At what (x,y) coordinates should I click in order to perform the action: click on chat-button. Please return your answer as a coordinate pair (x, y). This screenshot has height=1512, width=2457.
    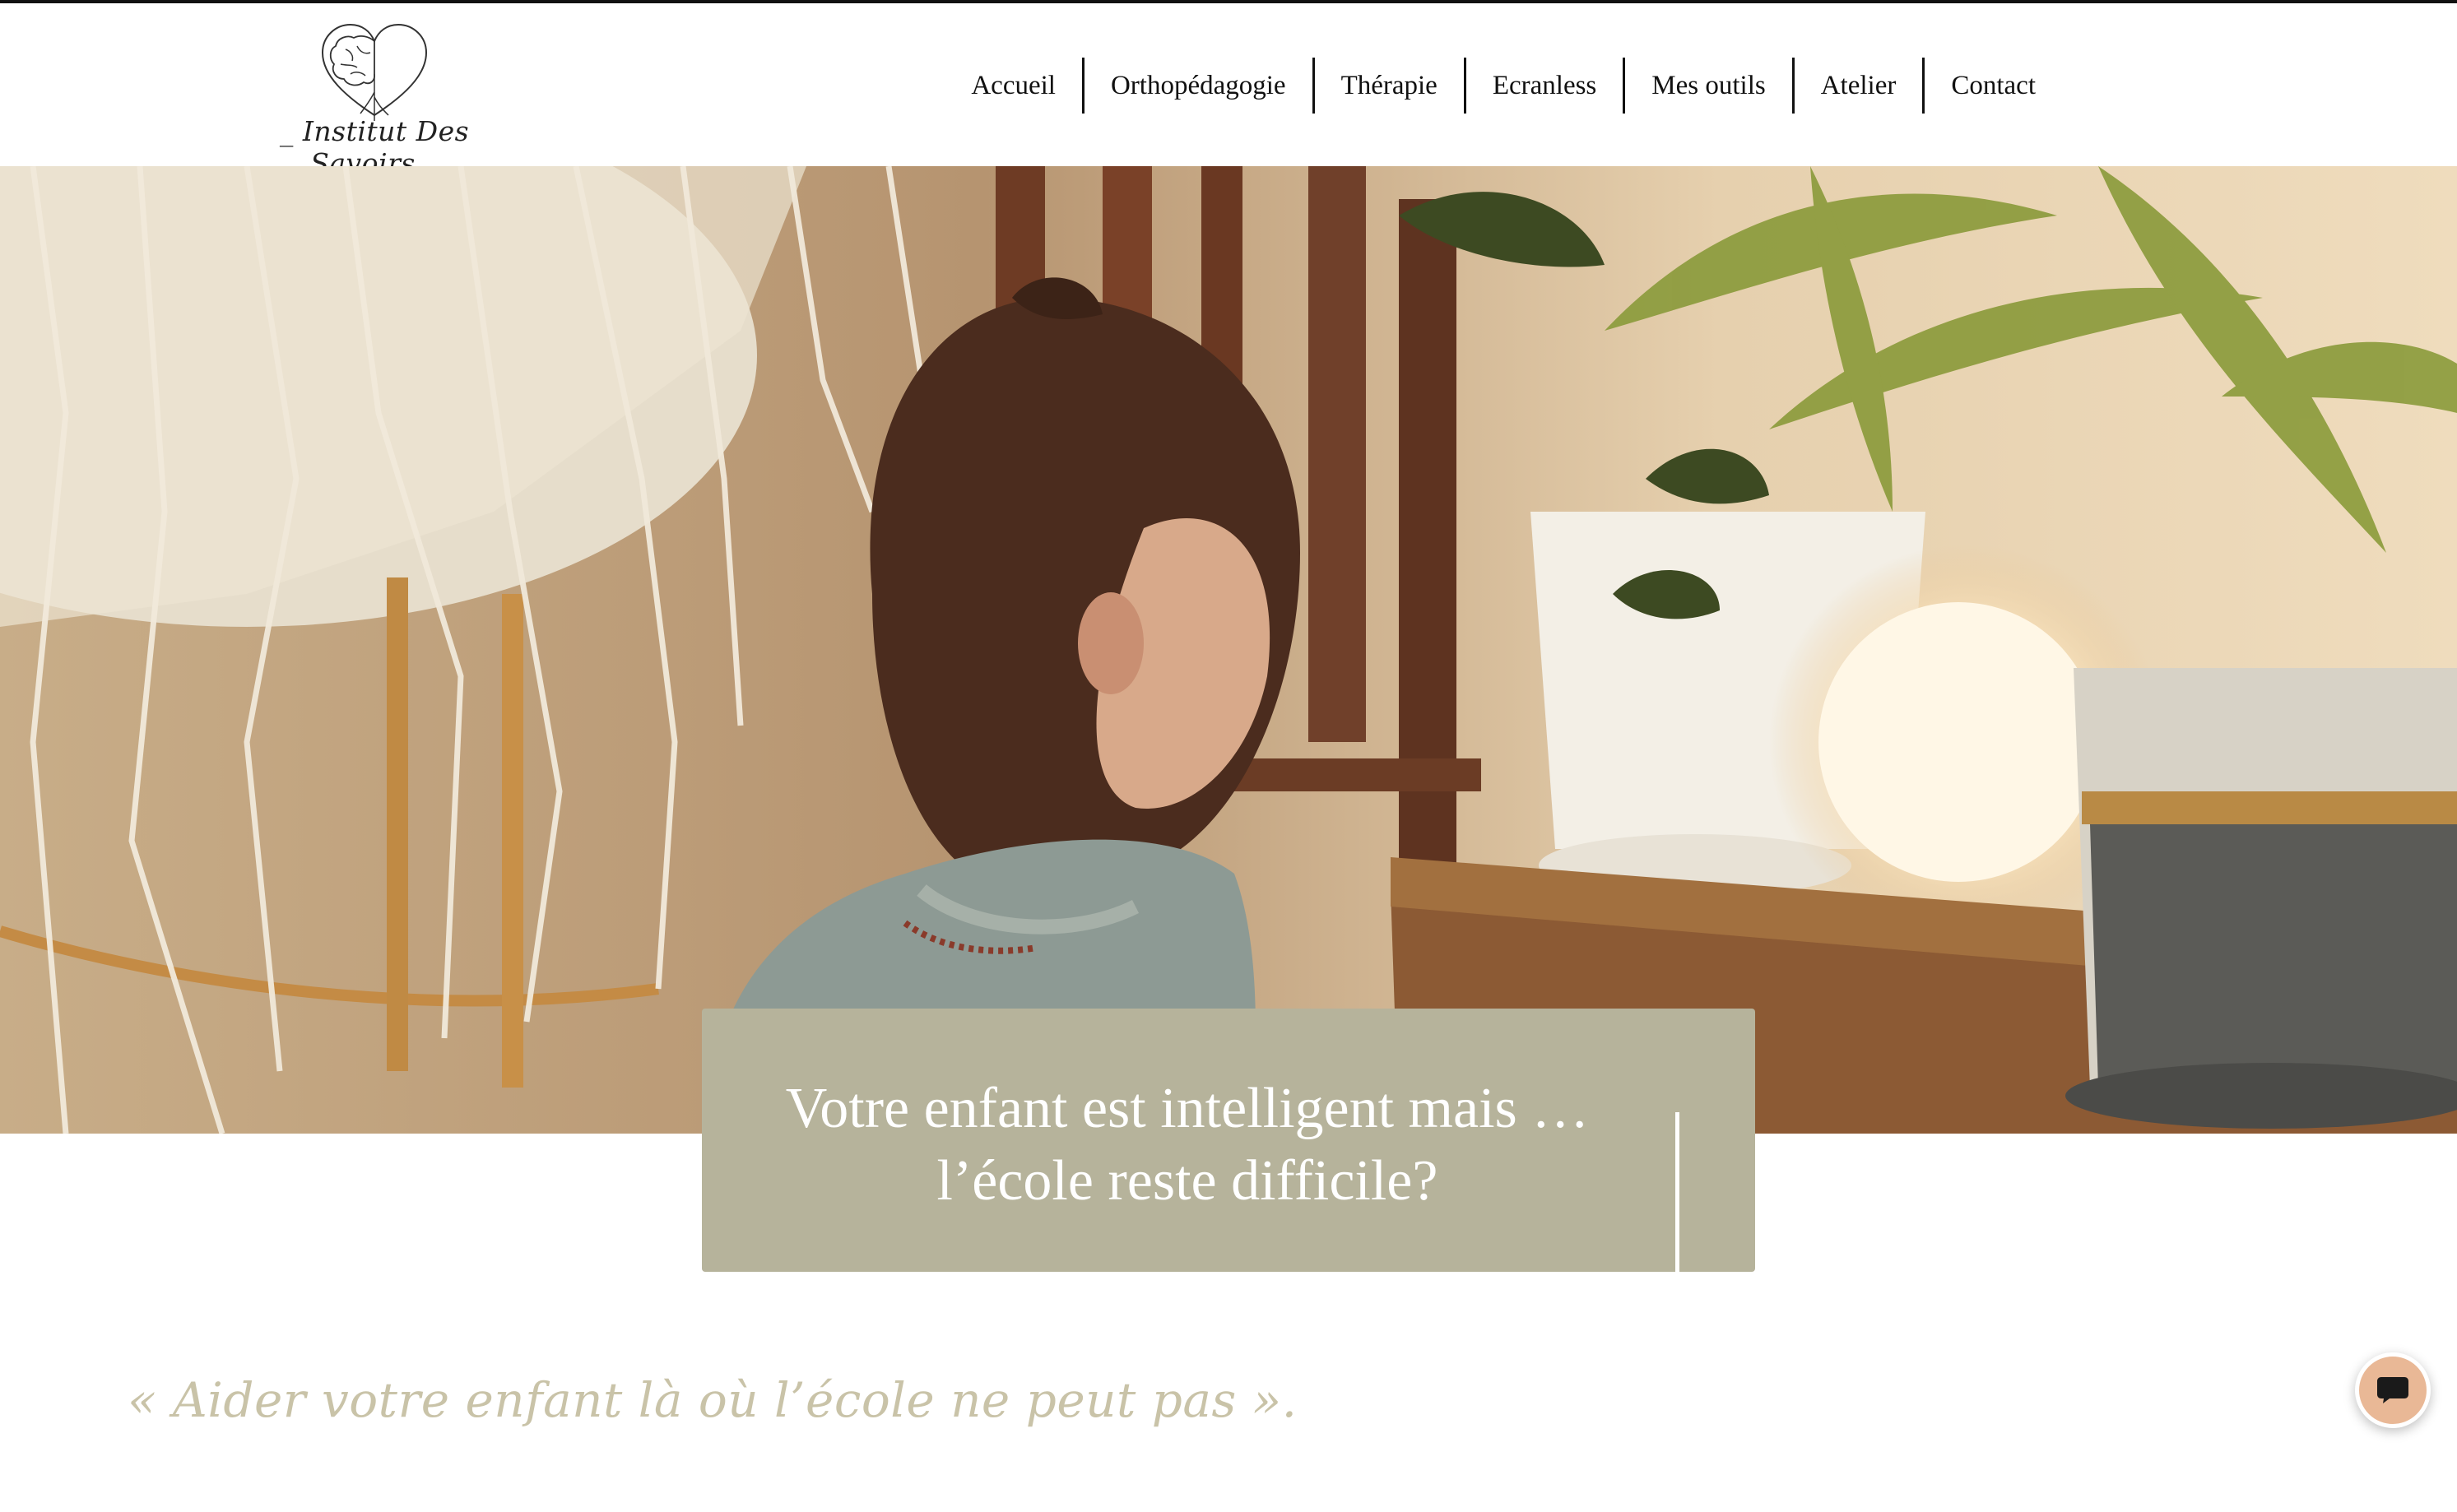
    Looking at the image, I should click on (2393, 1390).